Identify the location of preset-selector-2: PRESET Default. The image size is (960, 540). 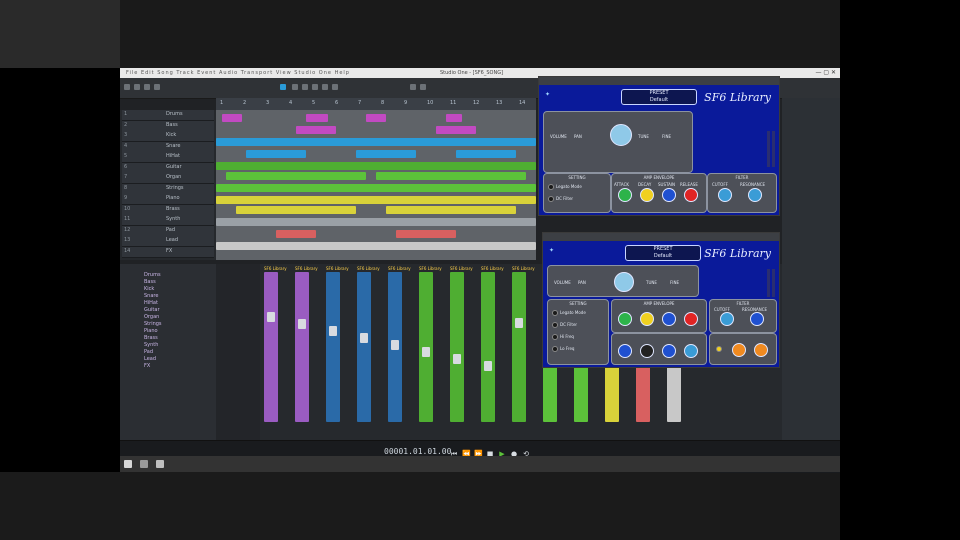
(663, 253).